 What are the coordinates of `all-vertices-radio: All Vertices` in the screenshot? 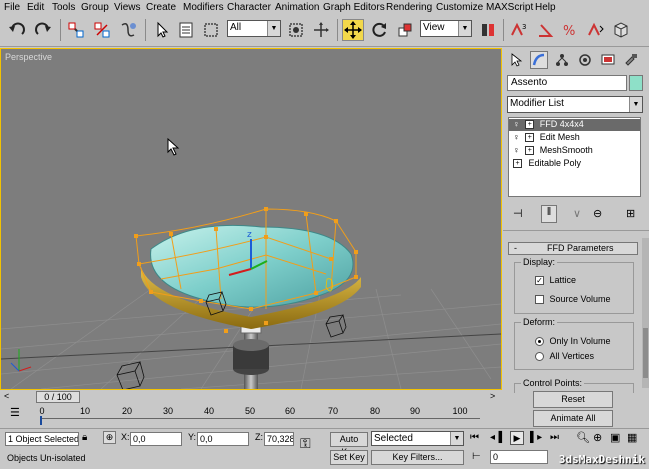 It's located at (564, 356).